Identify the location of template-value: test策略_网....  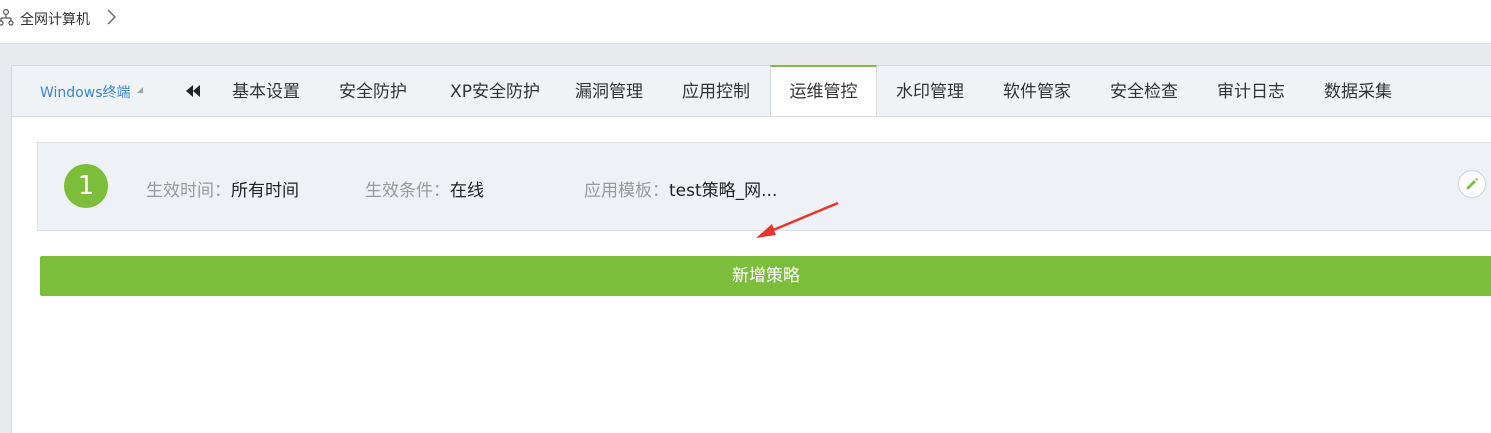
(723, 191).